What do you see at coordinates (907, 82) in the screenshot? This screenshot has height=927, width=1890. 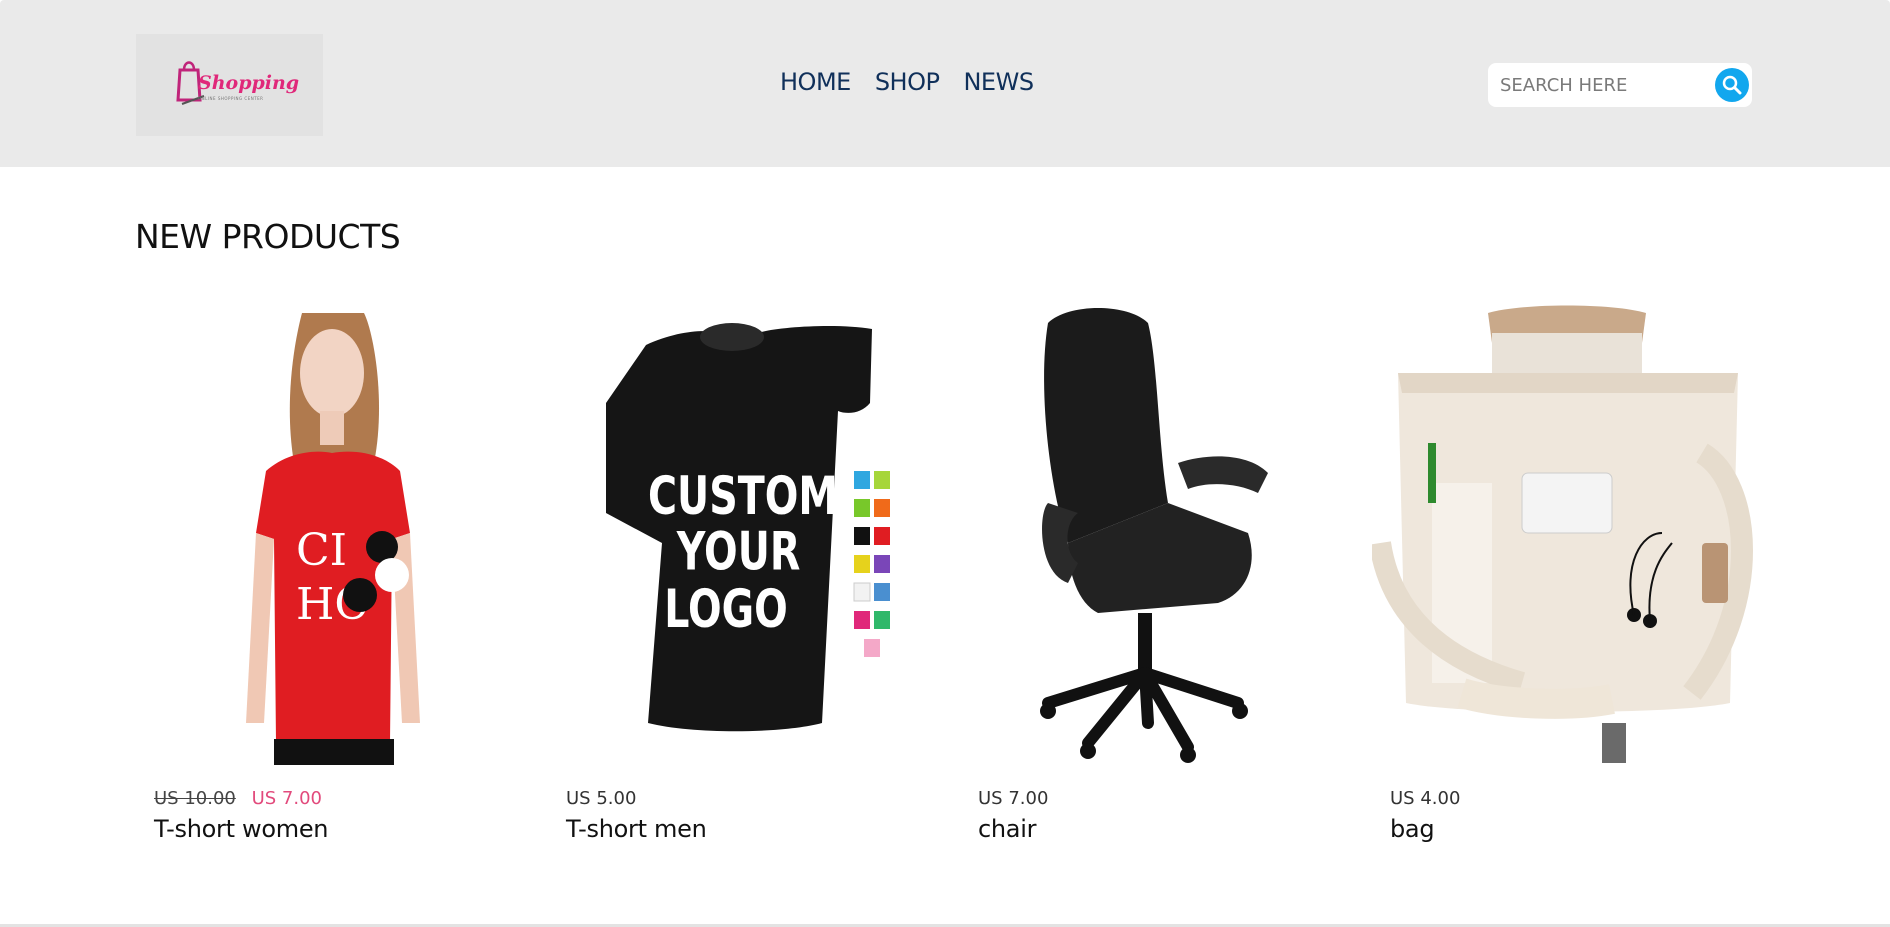 I see `nav-shop: SHOP` at bounding box center [907, 82].